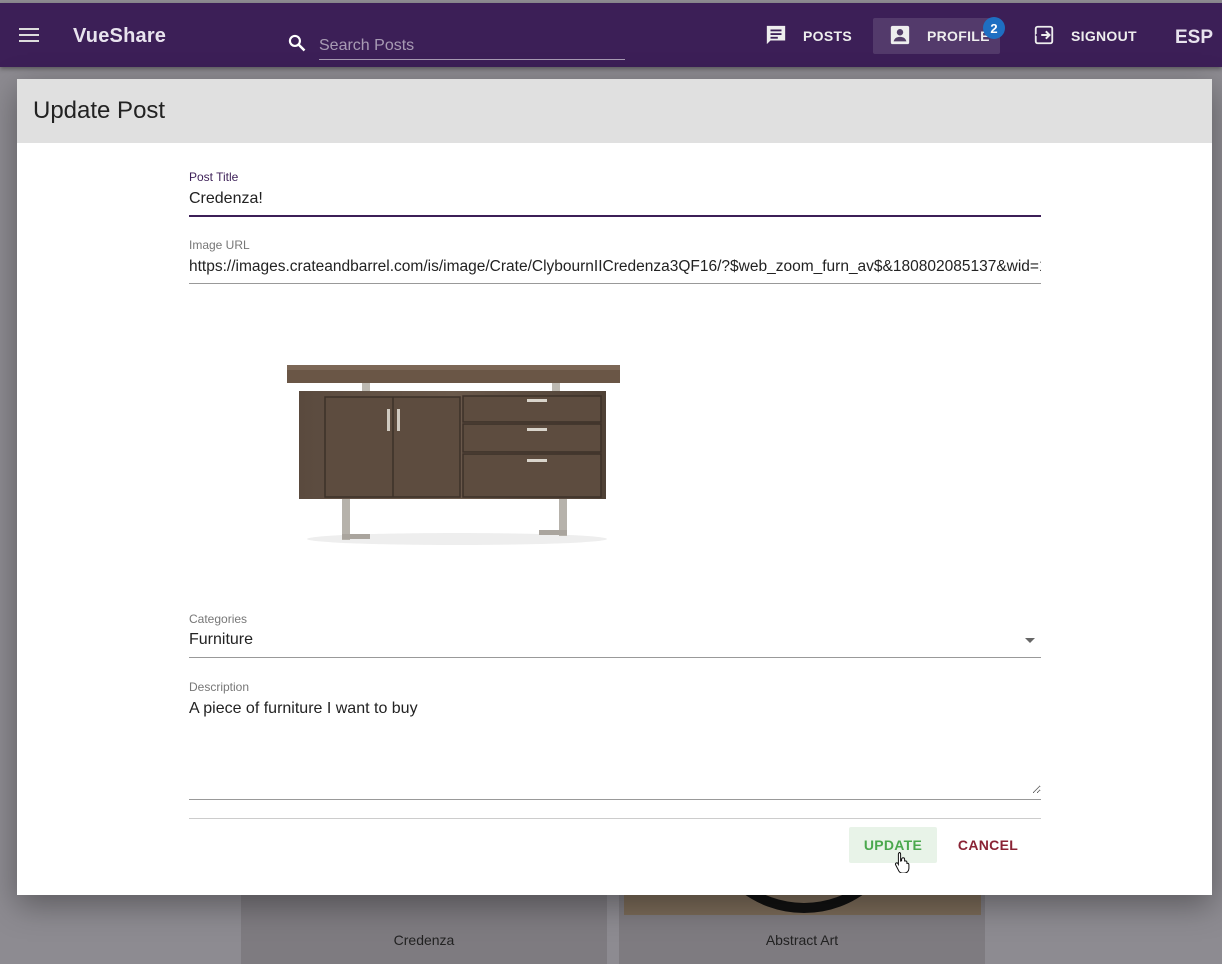 The width and height of the screenshot is (1222, 964). I want to click on nav-signout-label: SIGNOUT, so click(1104, 36).